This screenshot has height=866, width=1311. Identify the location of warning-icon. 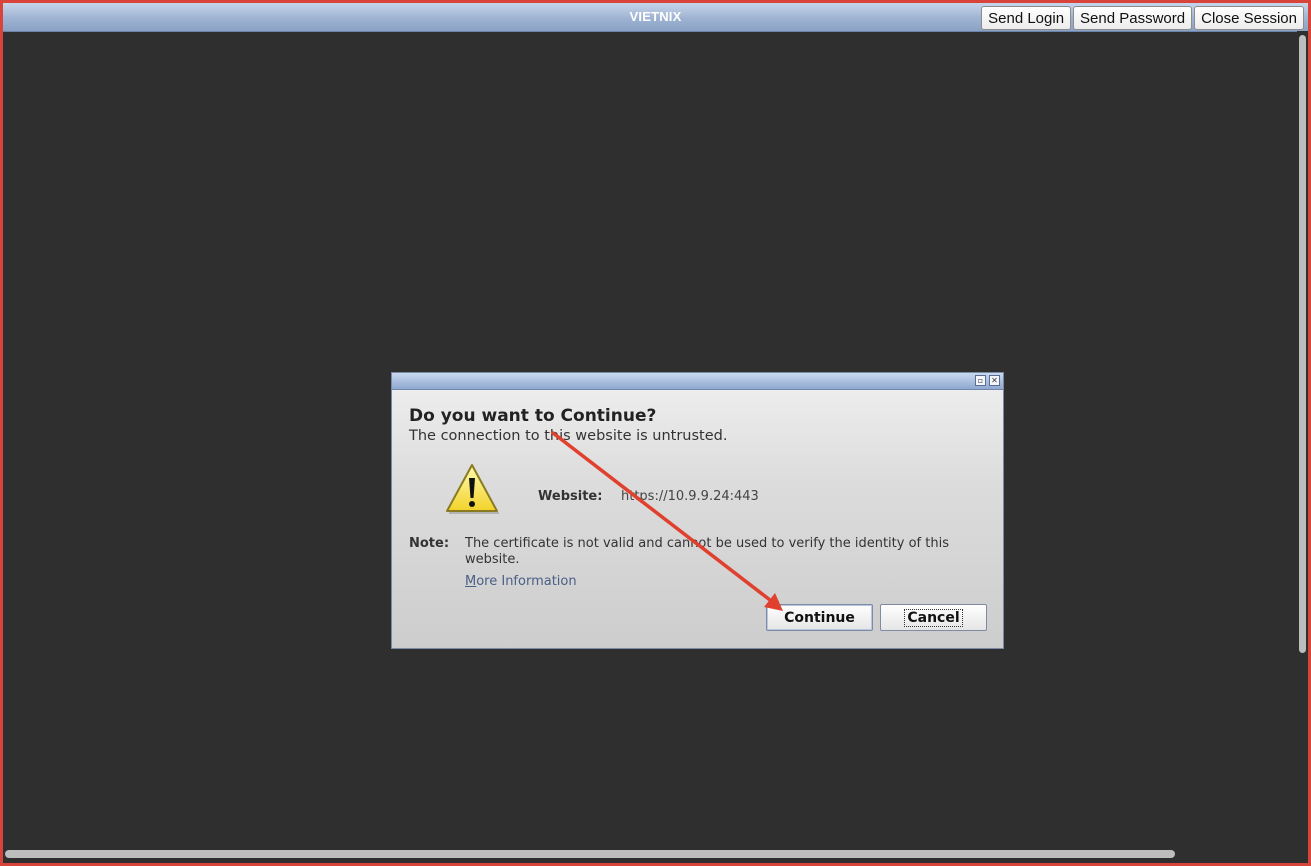
(472, 489).